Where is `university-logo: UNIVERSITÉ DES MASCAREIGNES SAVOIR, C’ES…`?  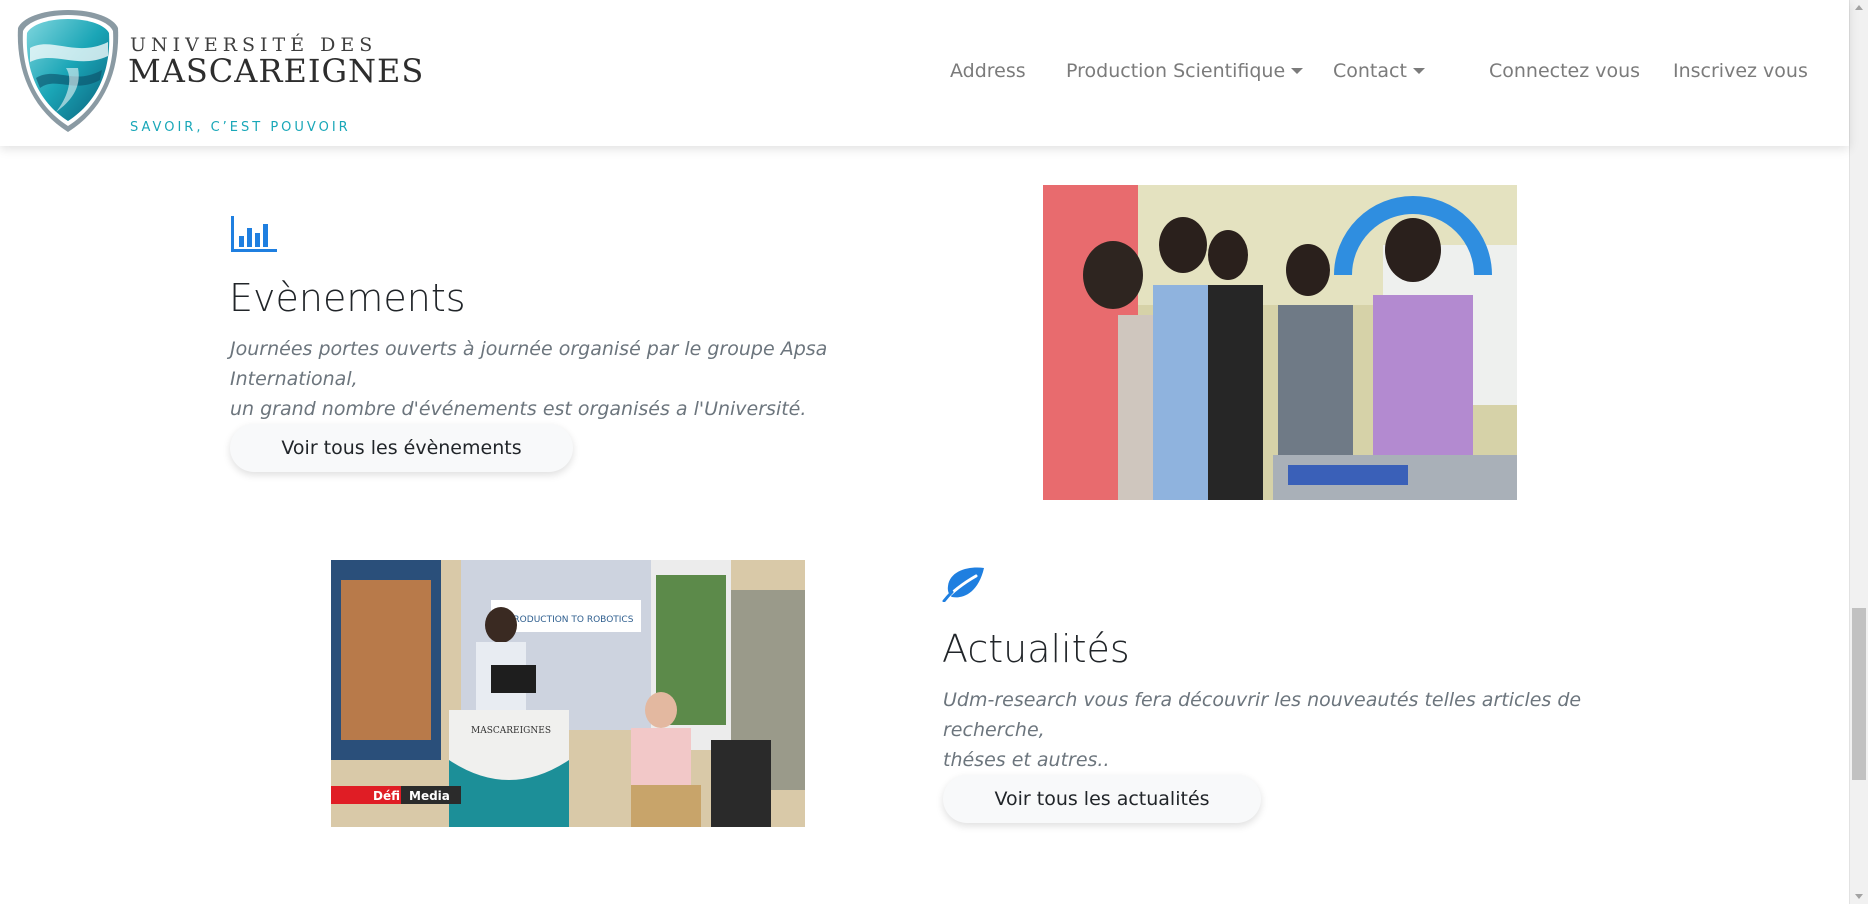 university-logo: UNIVERSITÉ DES MASCAREIGNES SAVOIR, C’ES… is located at coordinates (219, 73).